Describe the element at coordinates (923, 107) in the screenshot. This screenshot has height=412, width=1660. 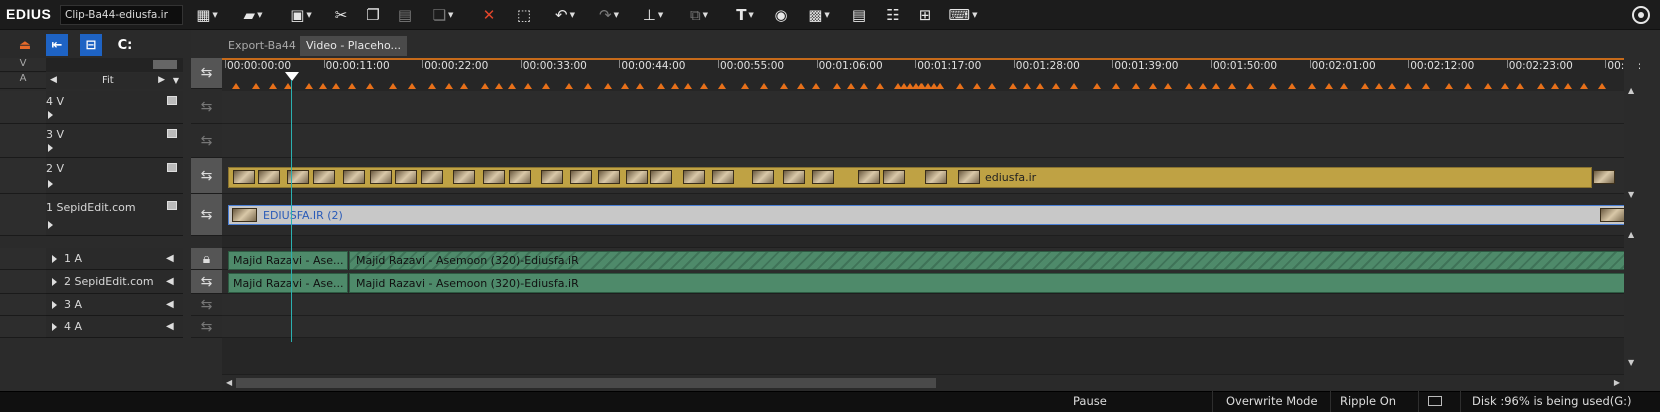
I see `track-lane-4v` at that location.